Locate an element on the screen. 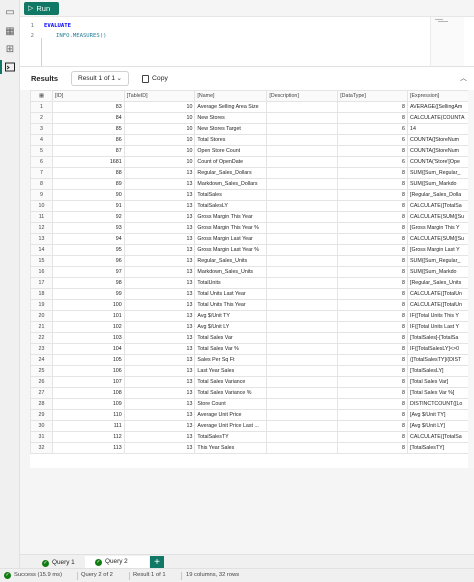 The width and height of the screenshot is (474, 582). row-number: 13 is located at coordinates (41, 239).